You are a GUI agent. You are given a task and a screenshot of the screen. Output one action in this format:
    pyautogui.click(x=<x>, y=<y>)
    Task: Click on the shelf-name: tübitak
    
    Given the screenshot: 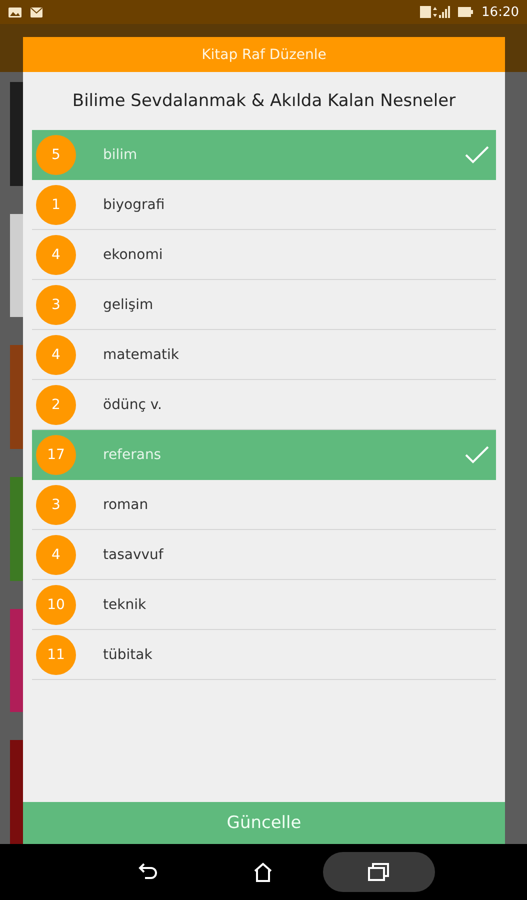 What is the action you would take?
    pyautogui.click(x=128, y=654)
    